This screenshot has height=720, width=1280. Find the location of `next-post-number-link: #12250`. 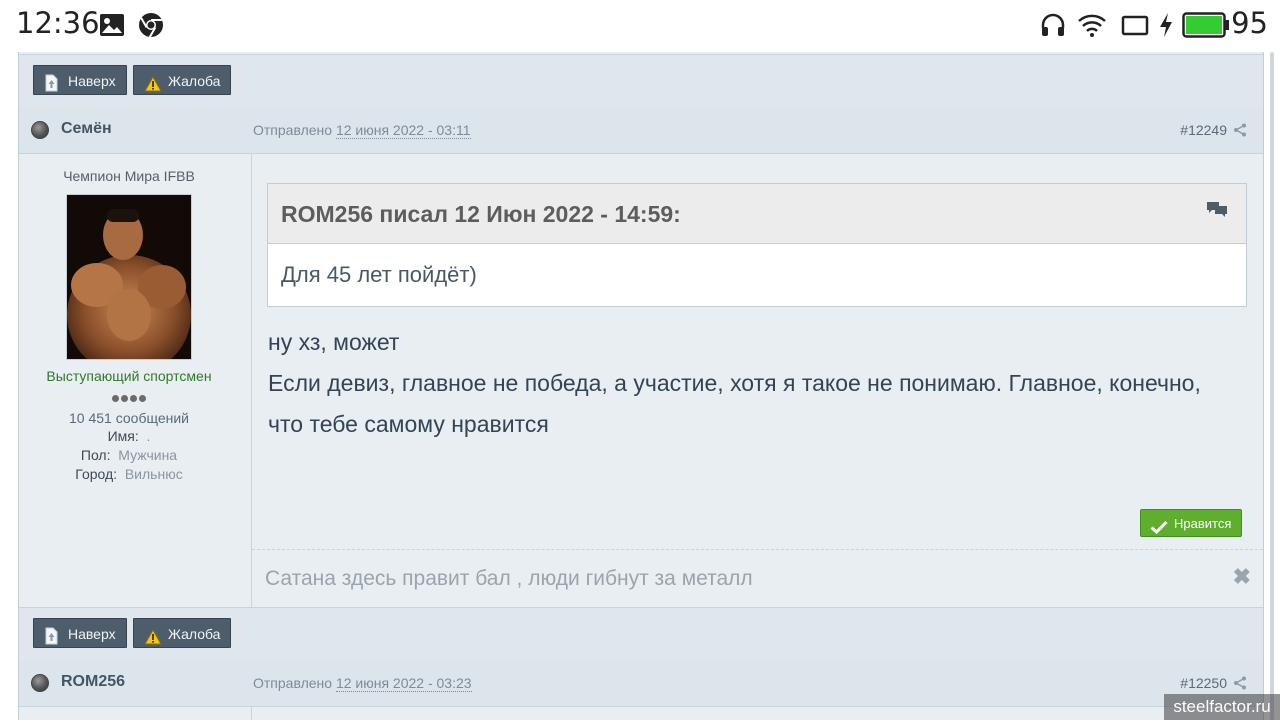

next-post-number-link: #12250 is located at coordinates (1203, 683).